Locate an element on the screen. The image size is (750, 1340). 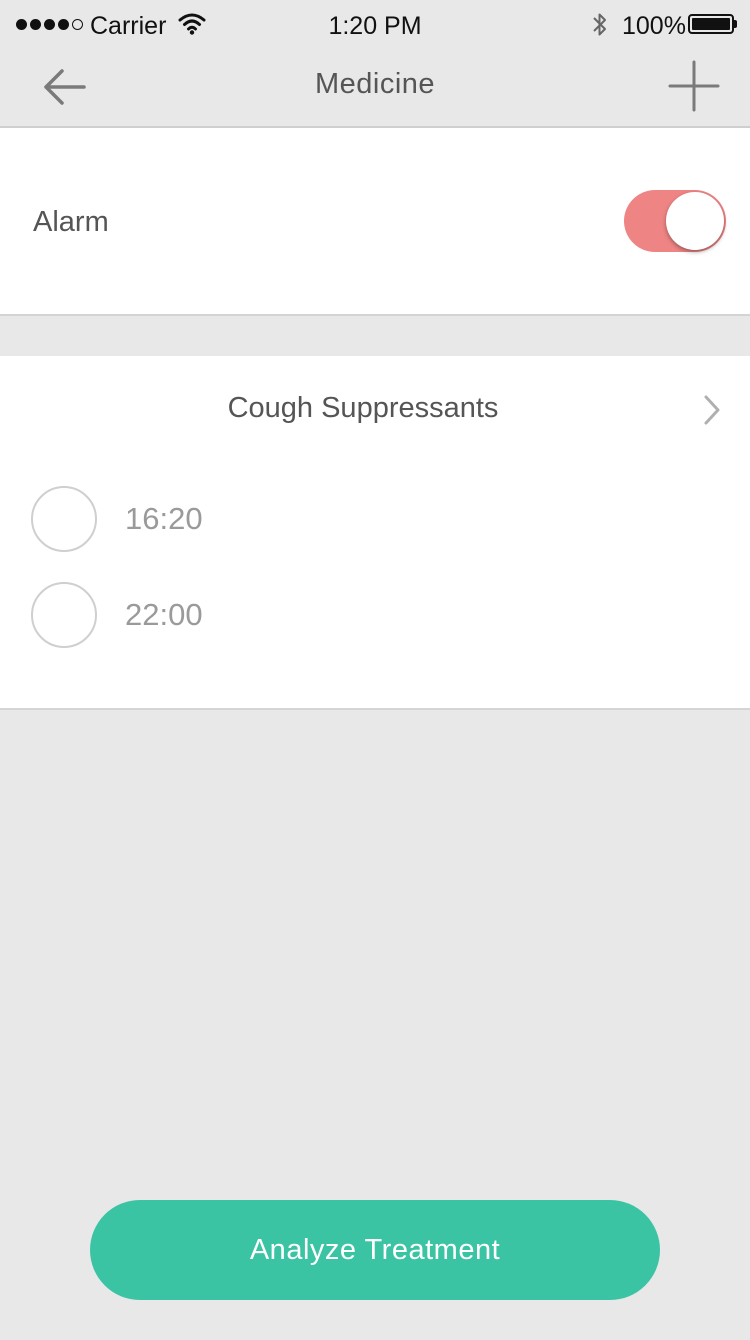
dose-time-row: 16:20 is located at coordinates (375, 519).